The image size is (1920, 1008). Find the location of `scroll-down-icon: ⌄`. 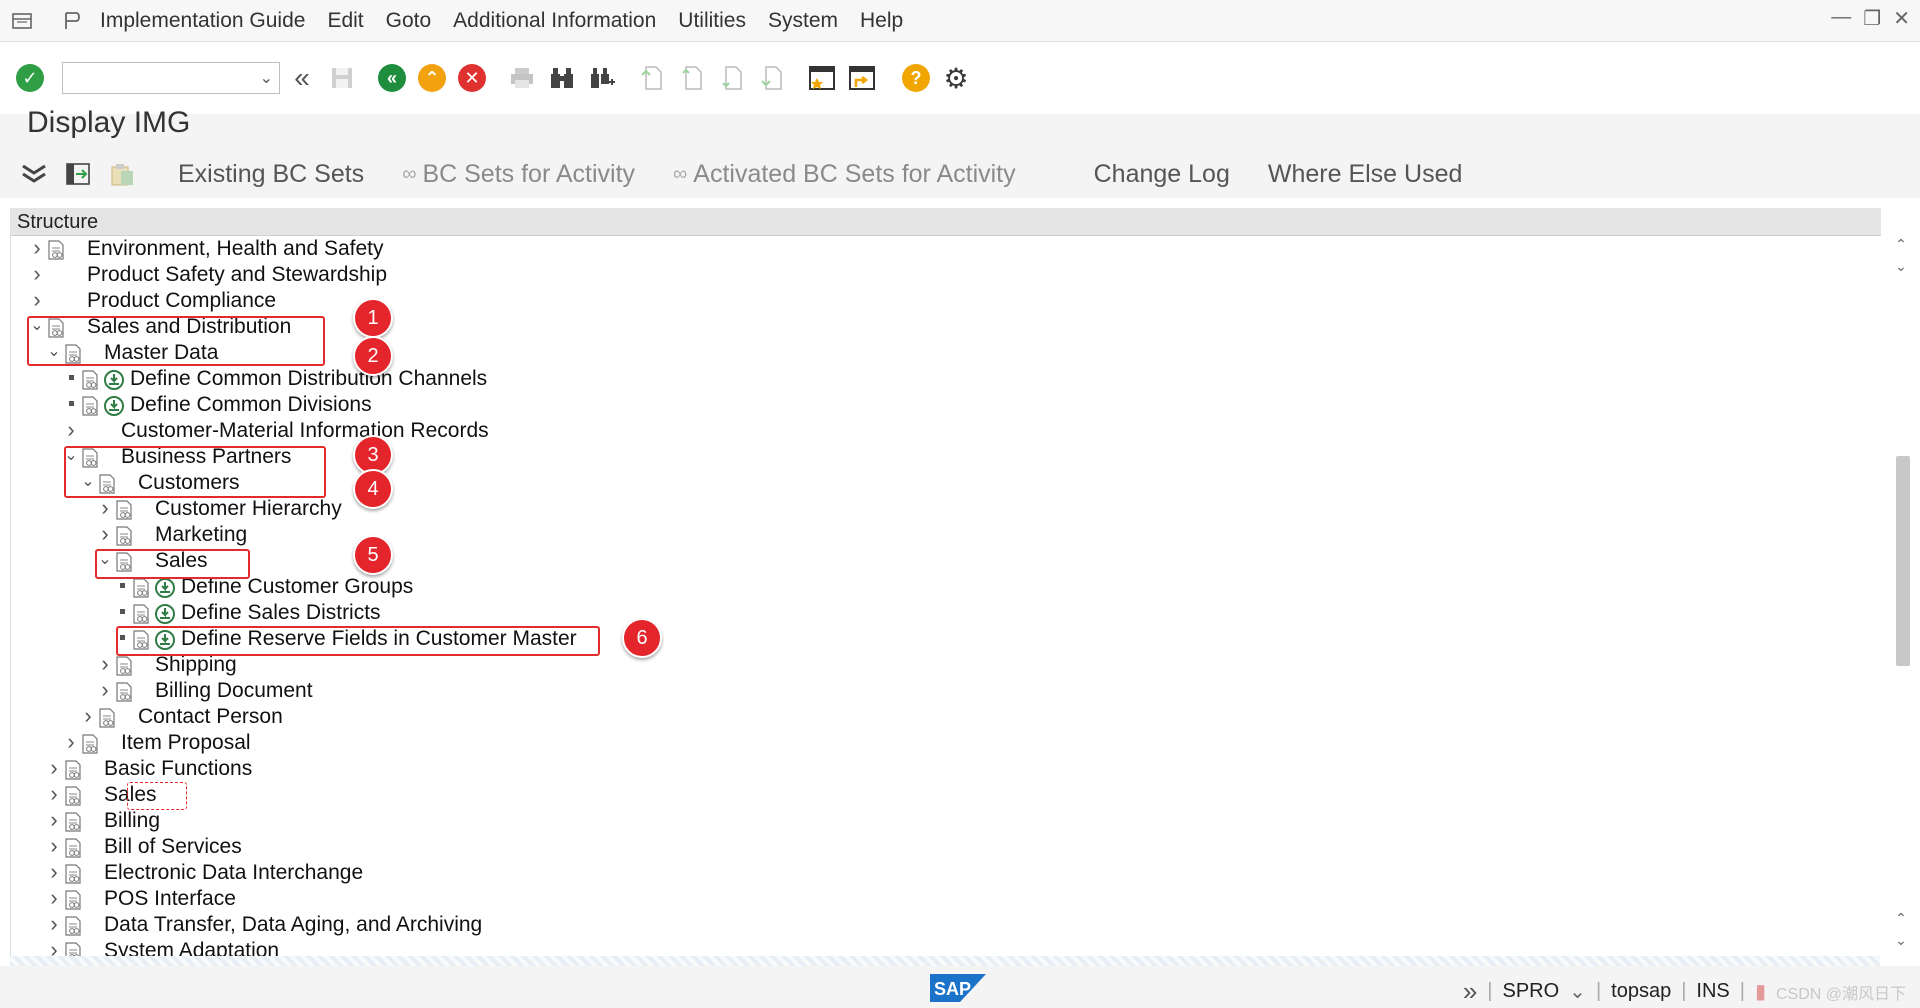

scroll-down-icon: ⌄ is located at coordinates (1901, 943).